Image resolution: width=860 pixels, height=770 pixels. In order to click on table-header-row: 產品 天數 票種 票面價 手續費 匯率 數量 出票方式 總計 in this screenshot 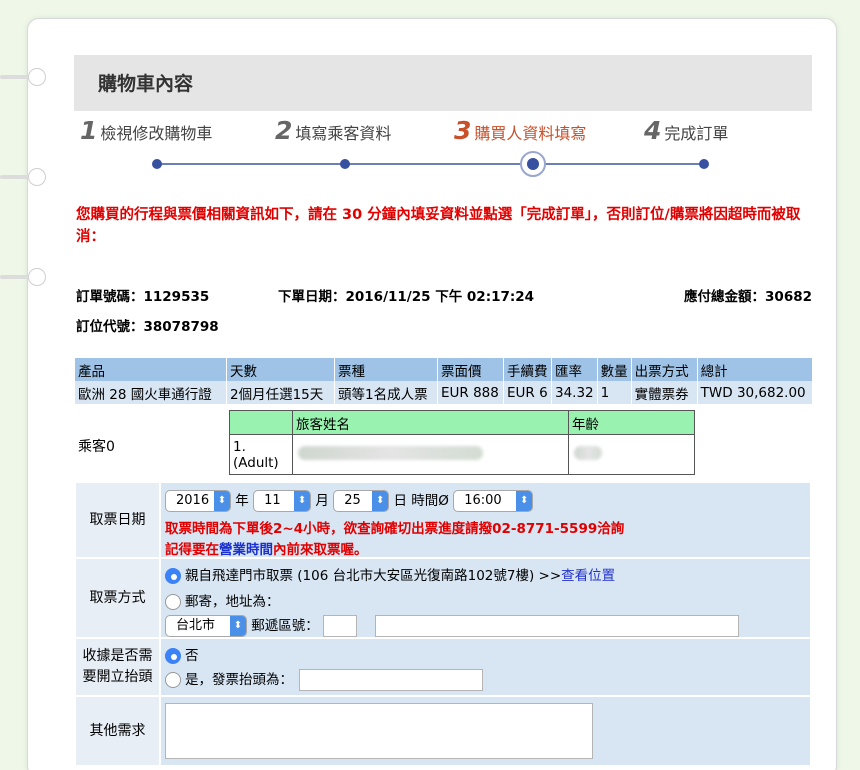, I will do `click(443, 369)`.